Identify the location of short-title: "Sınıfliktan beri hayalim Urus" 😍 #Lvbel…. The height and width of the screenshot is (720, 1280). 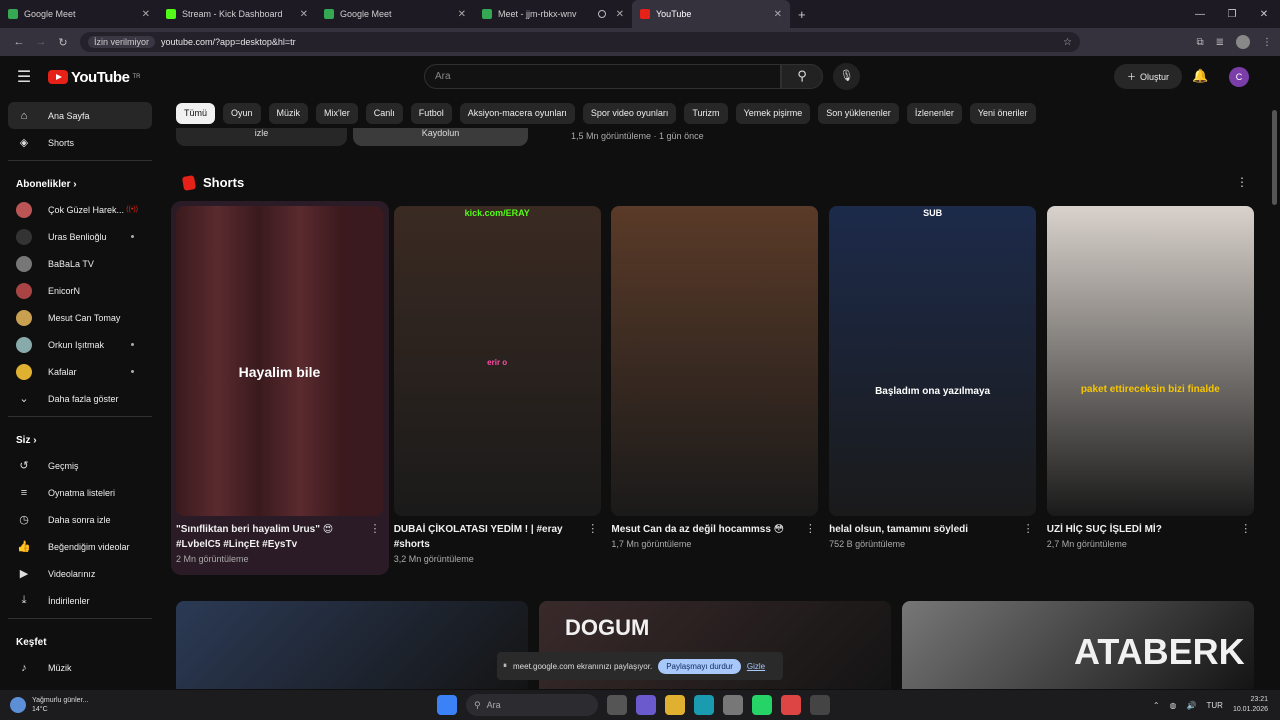
(271, 537).